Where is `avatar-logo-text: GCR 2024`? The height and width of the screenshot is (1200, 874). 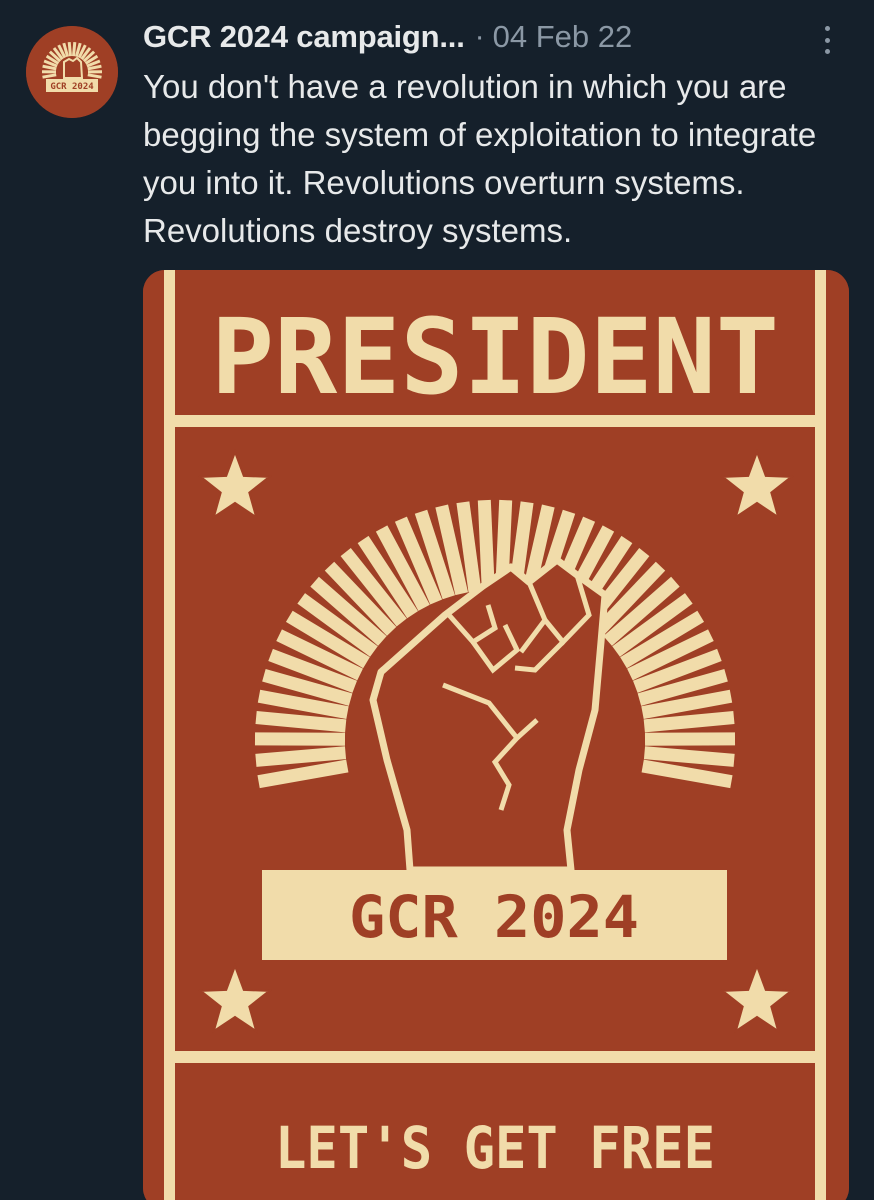
avatar-logo-text: GCR 2024 is located at coordinates (72, 87).